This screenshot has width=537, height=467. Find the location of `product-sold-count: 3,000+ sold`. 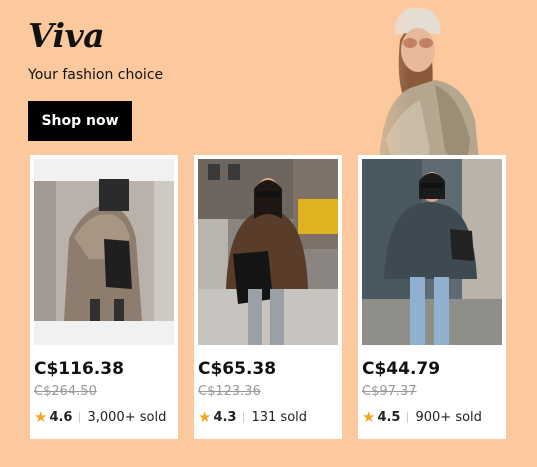

product-sold-count: 3,000+ sold is located at coordinates (127, 417).